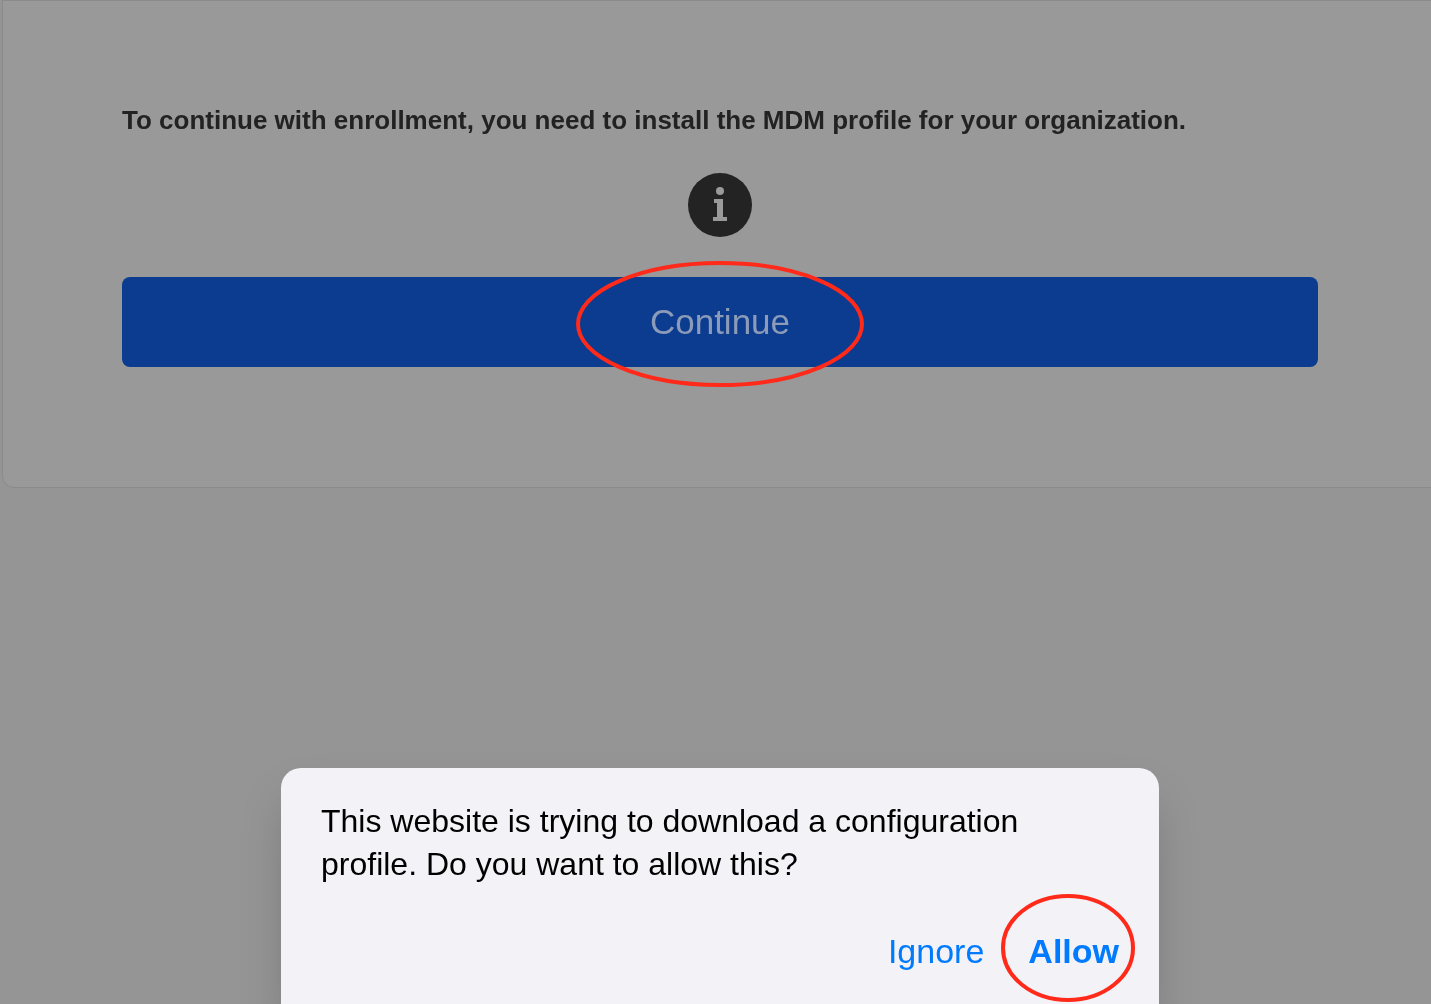 This screenshot has height=1004, width=1431. Describe the element at coordinates (720, 205) in the screenshot. I see `info-icon` at that location.